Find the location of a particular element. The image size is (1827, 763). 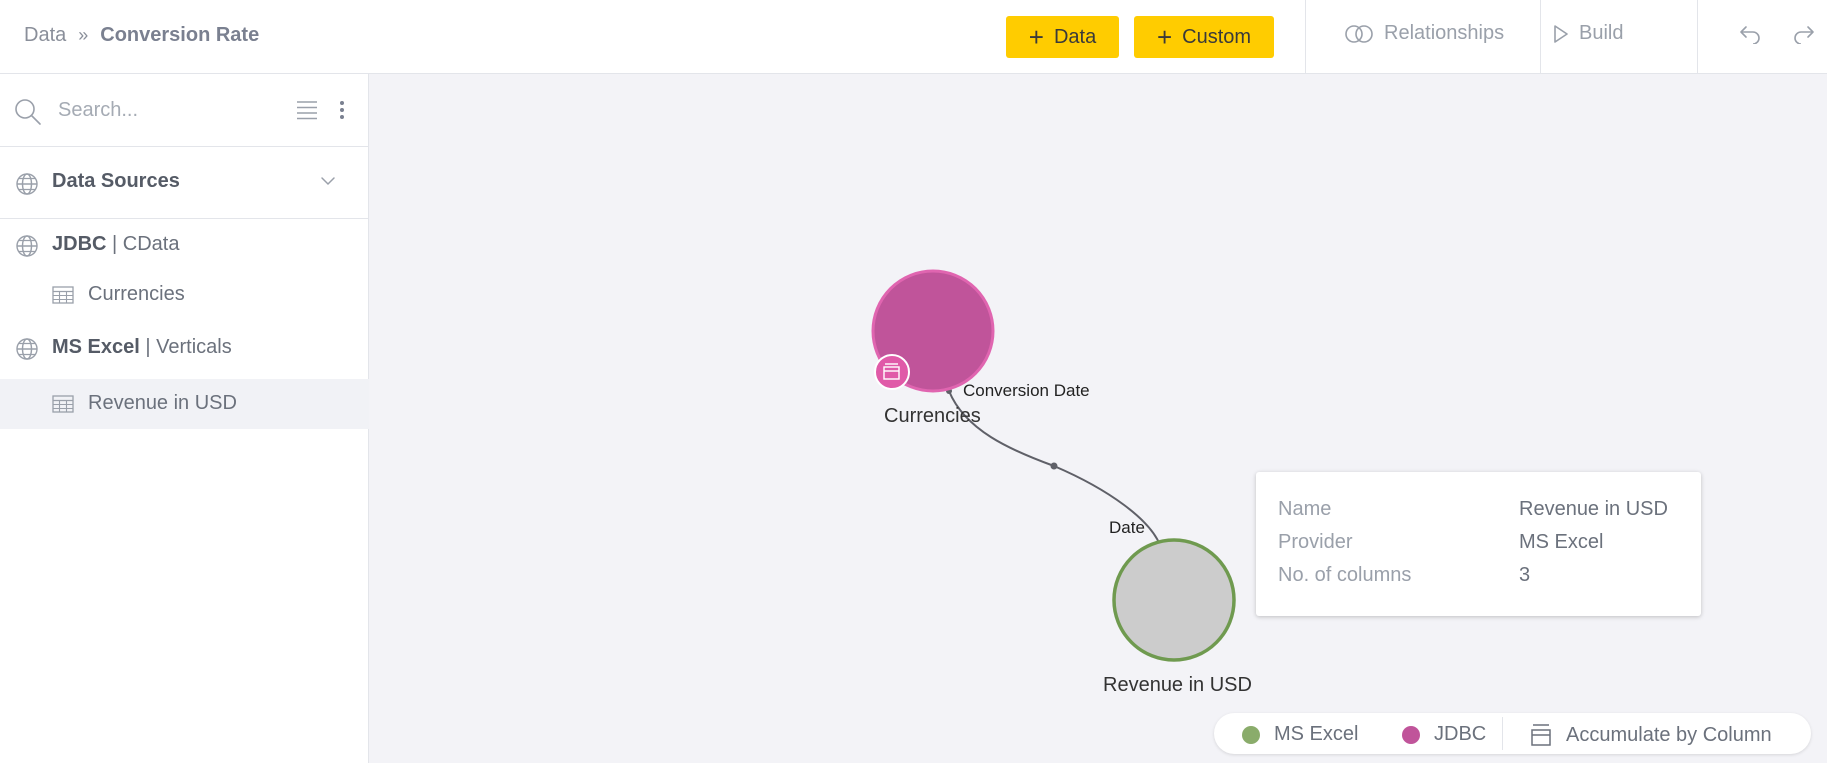

legend-item-accumulate: Accumulate by Column is located at coordinates (1651, 735).